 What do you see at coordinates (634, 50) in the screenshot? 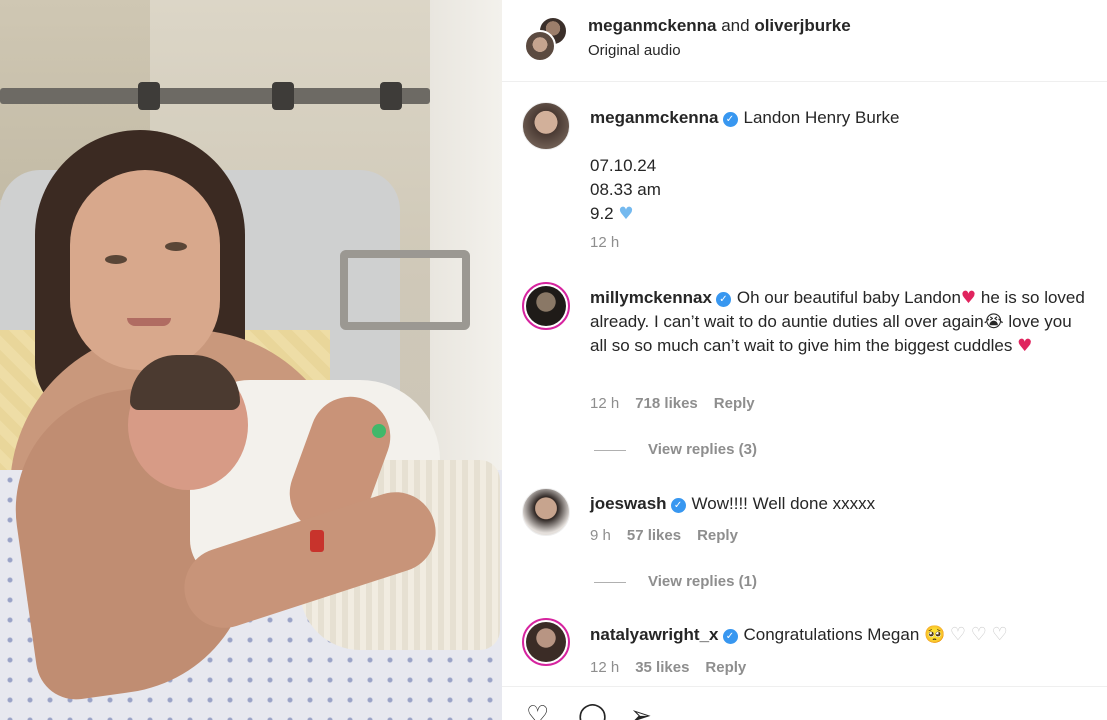
I see `audio-link: Original audio` at bounding box center [634, 50].